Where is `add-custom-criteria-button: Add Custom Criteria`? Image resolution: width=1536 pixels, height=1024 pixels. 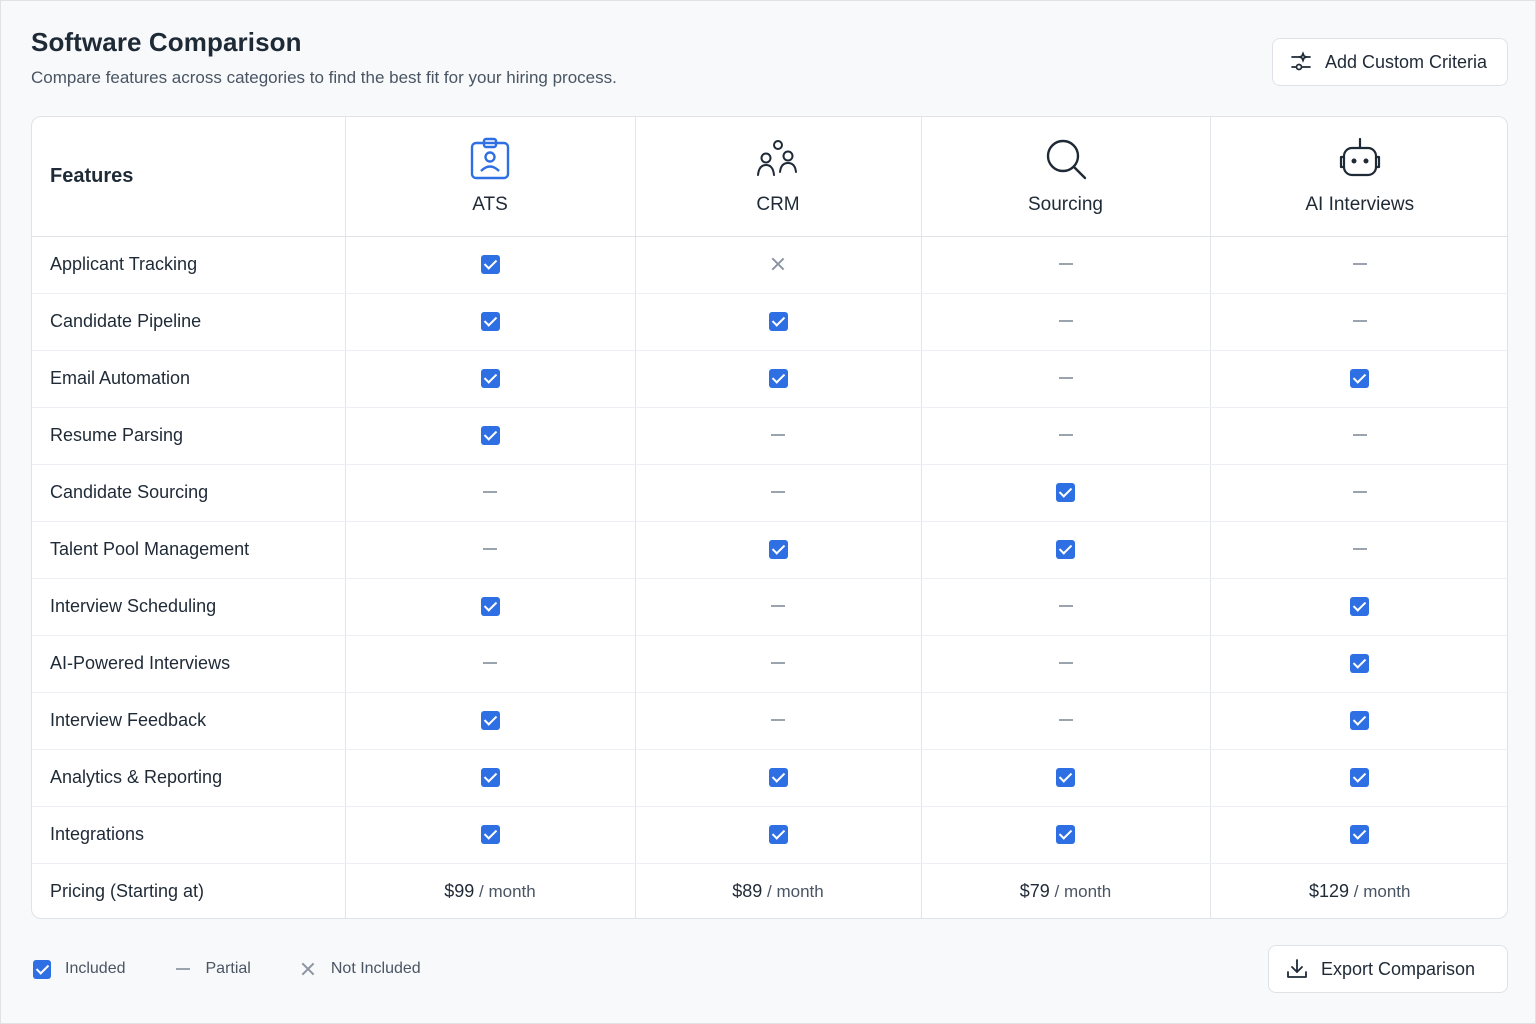 add-custom-criteria-button: Add Custom Criteria is located at coordinates (1390, 62).